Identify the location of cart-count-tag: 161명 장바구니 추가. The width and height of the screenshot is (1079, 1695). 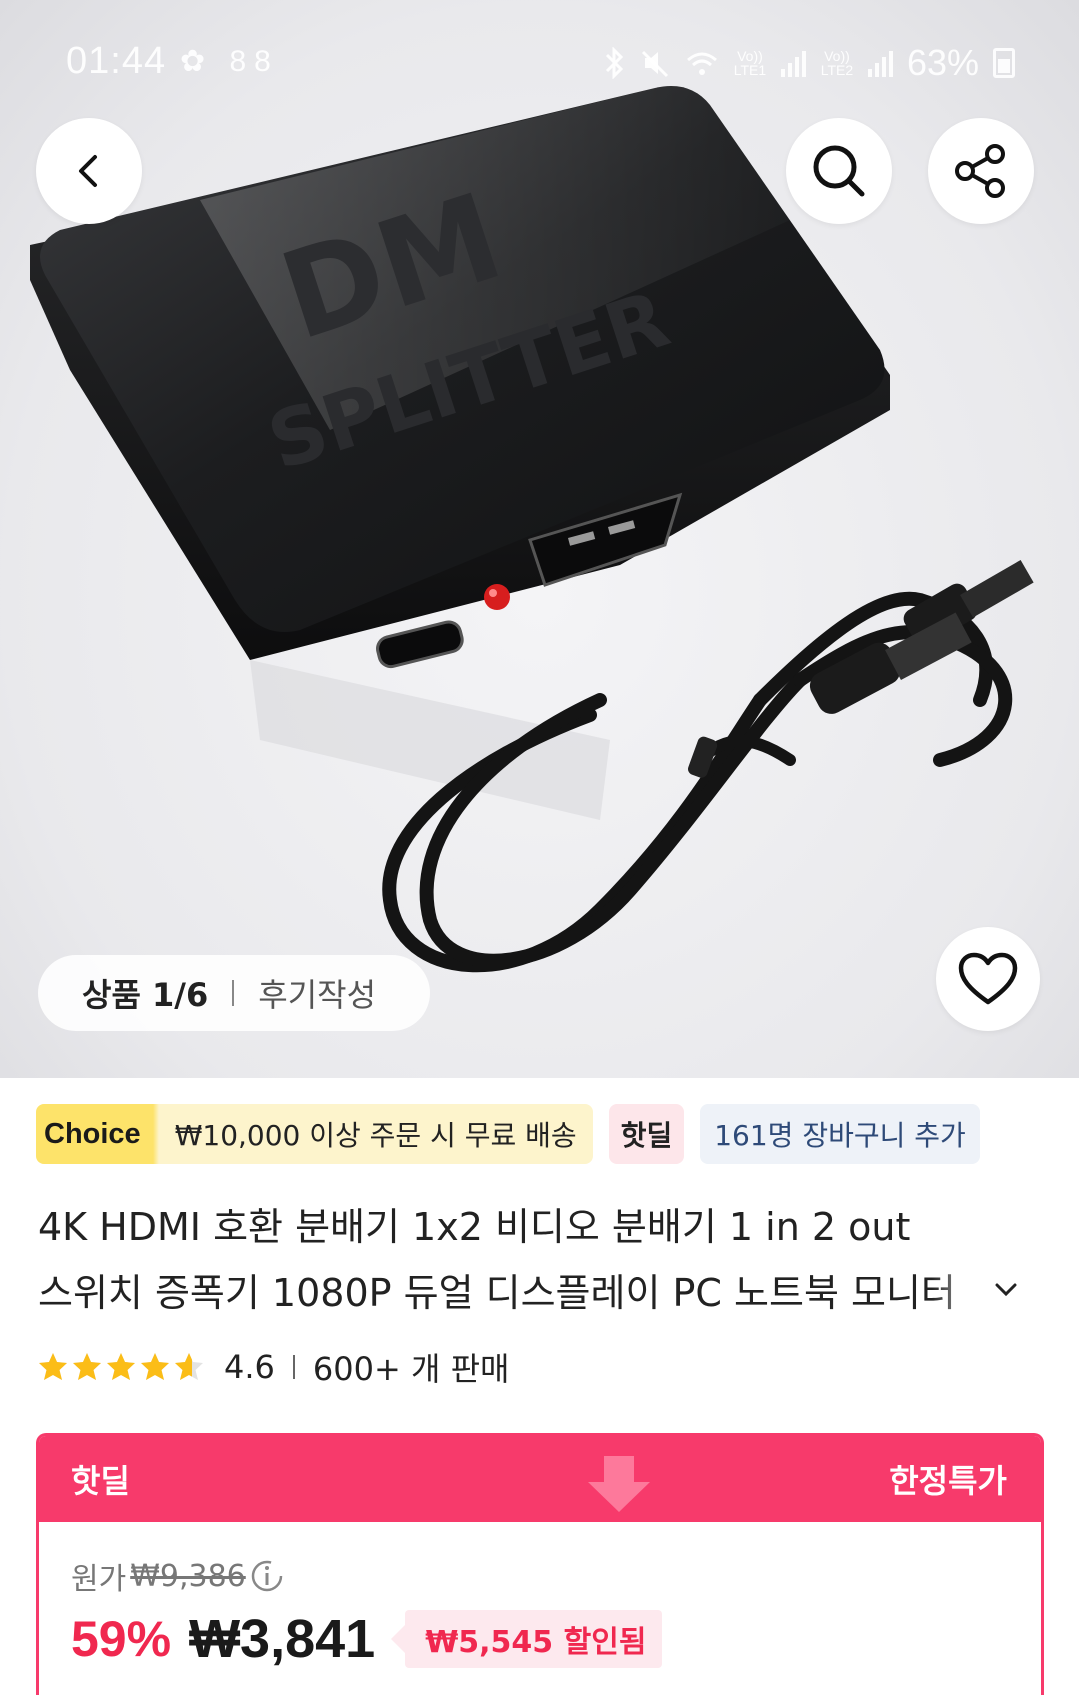
(840, 1134).